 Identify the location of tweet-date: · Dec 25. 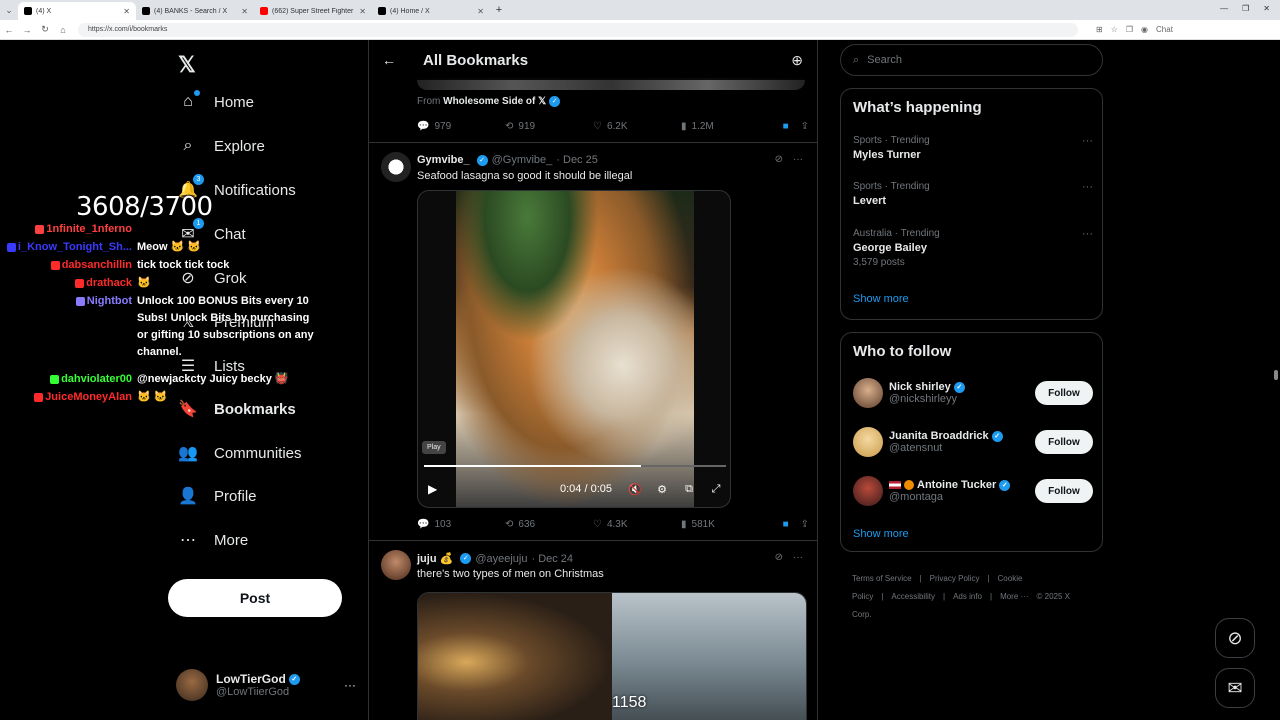
(577, 160).